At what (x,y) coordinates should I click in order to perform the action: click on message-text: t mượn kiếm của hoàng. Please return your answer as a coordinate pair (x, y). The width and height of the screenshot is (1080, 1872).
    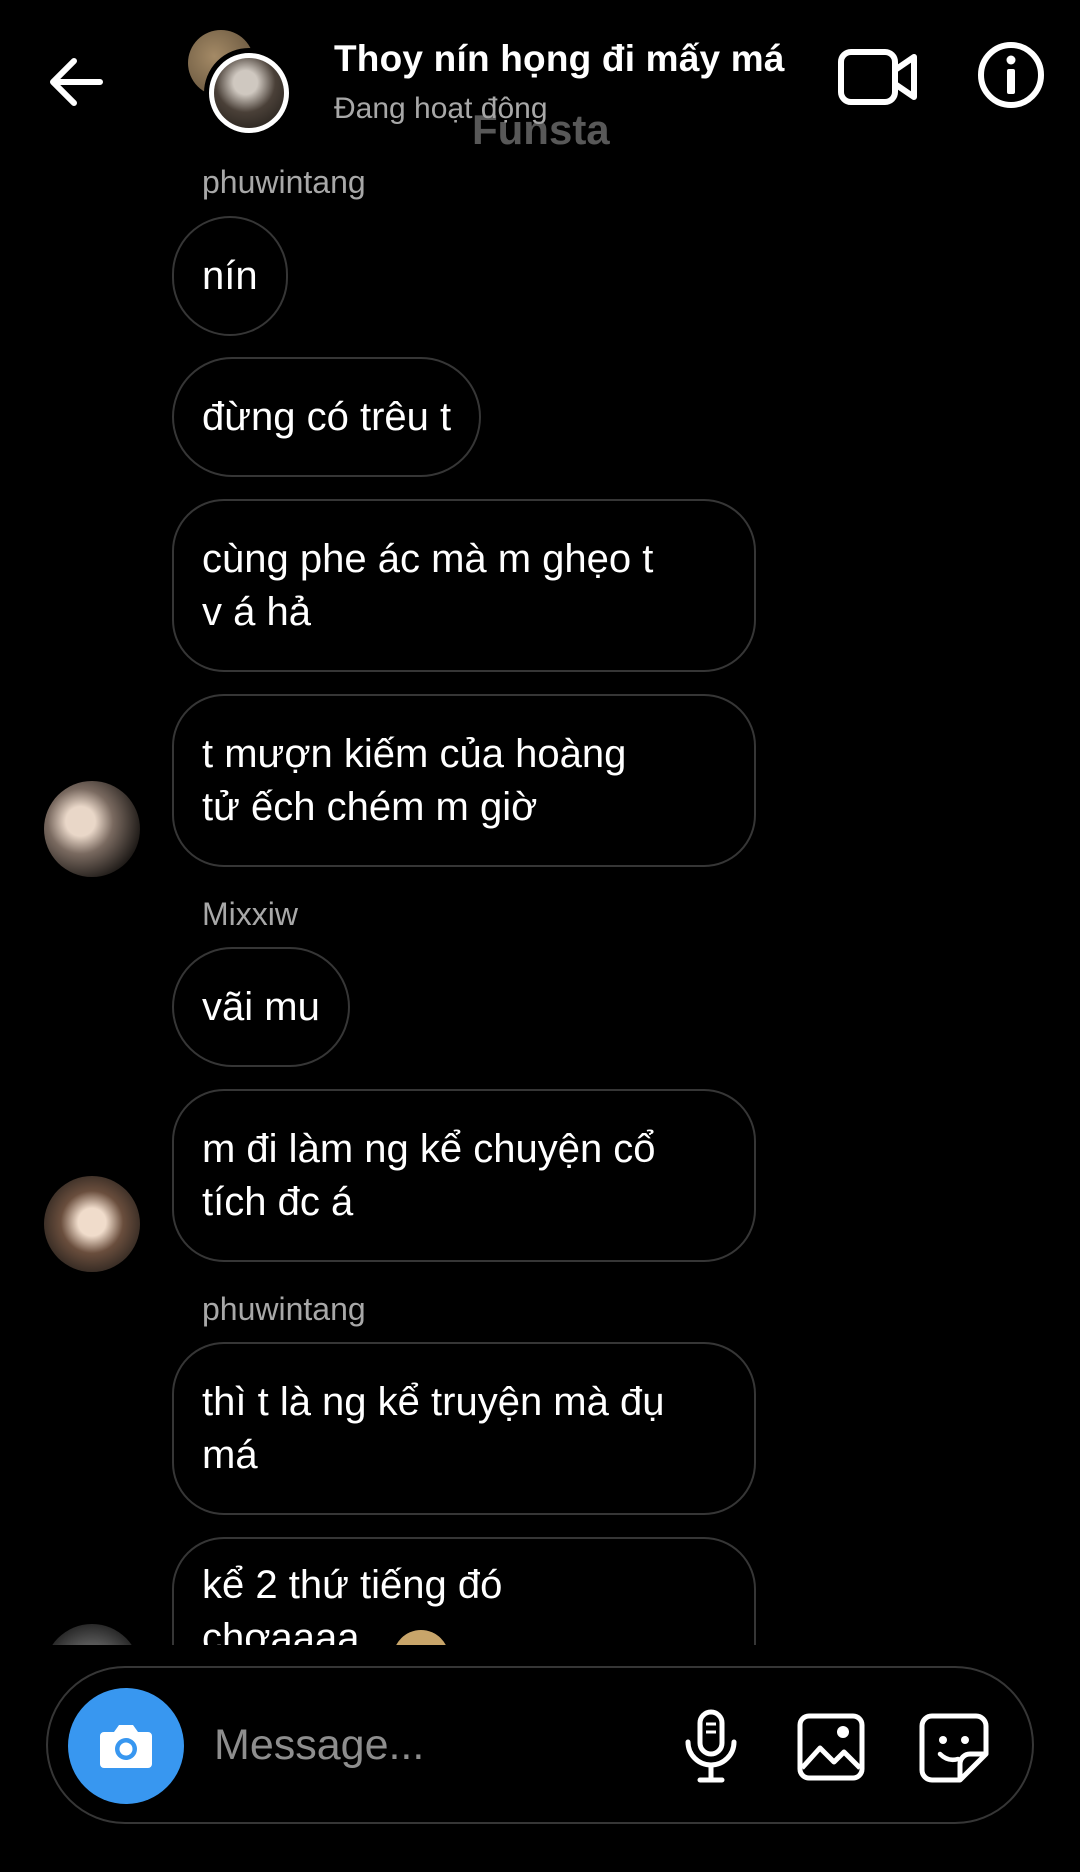
    Looking at the image, I should click on (414, 753).